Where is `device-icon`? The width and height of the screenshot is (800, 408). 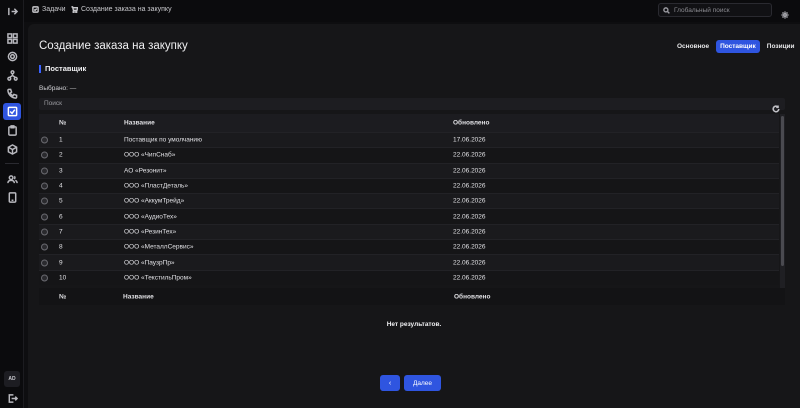
device-icon is located at coordinates (12, 197).